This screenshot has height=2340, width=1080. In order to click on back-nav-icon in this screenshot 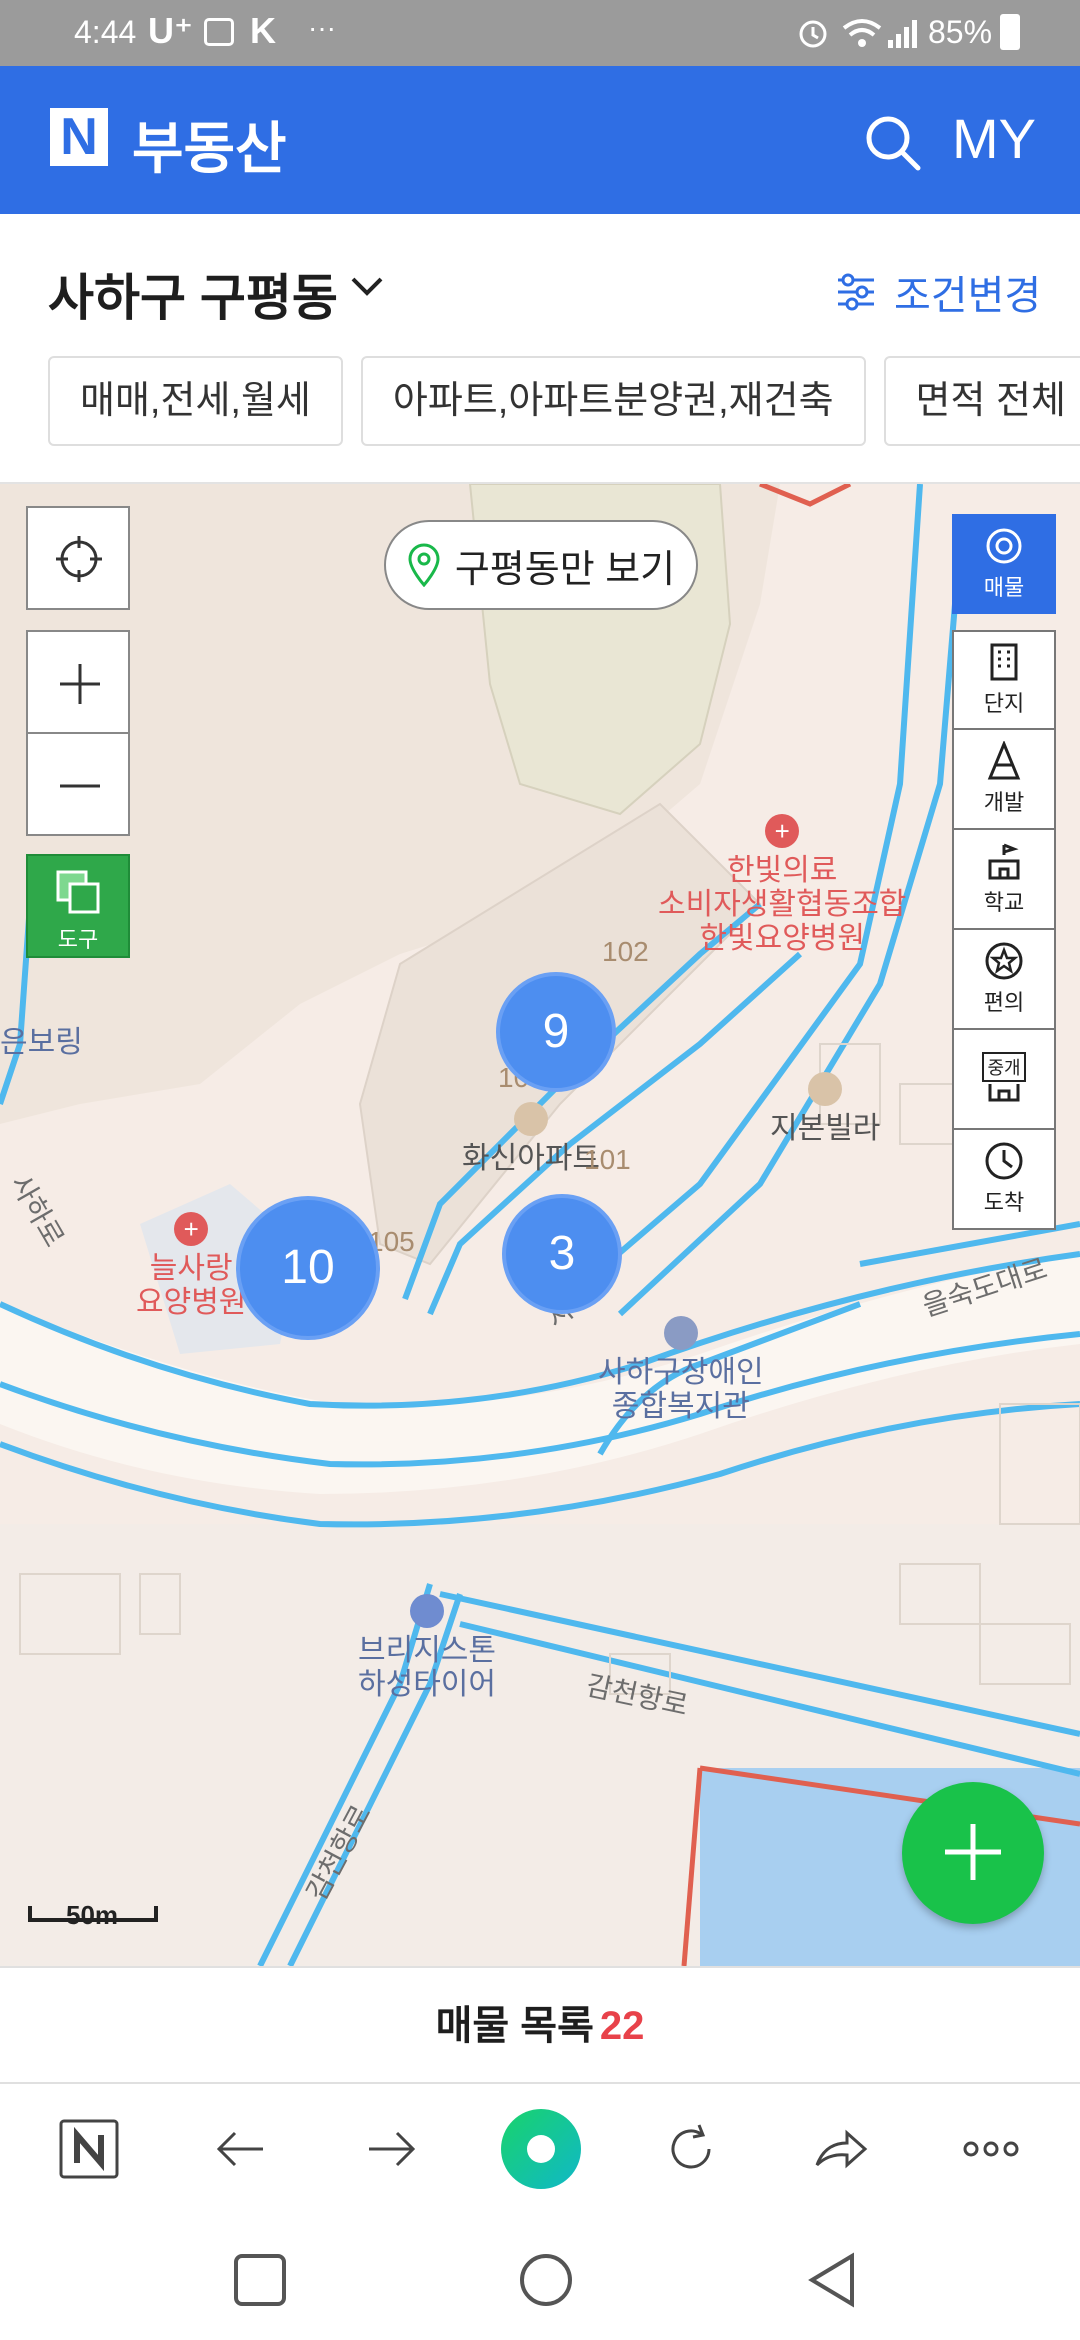, I will do `click(832, 2280)`.